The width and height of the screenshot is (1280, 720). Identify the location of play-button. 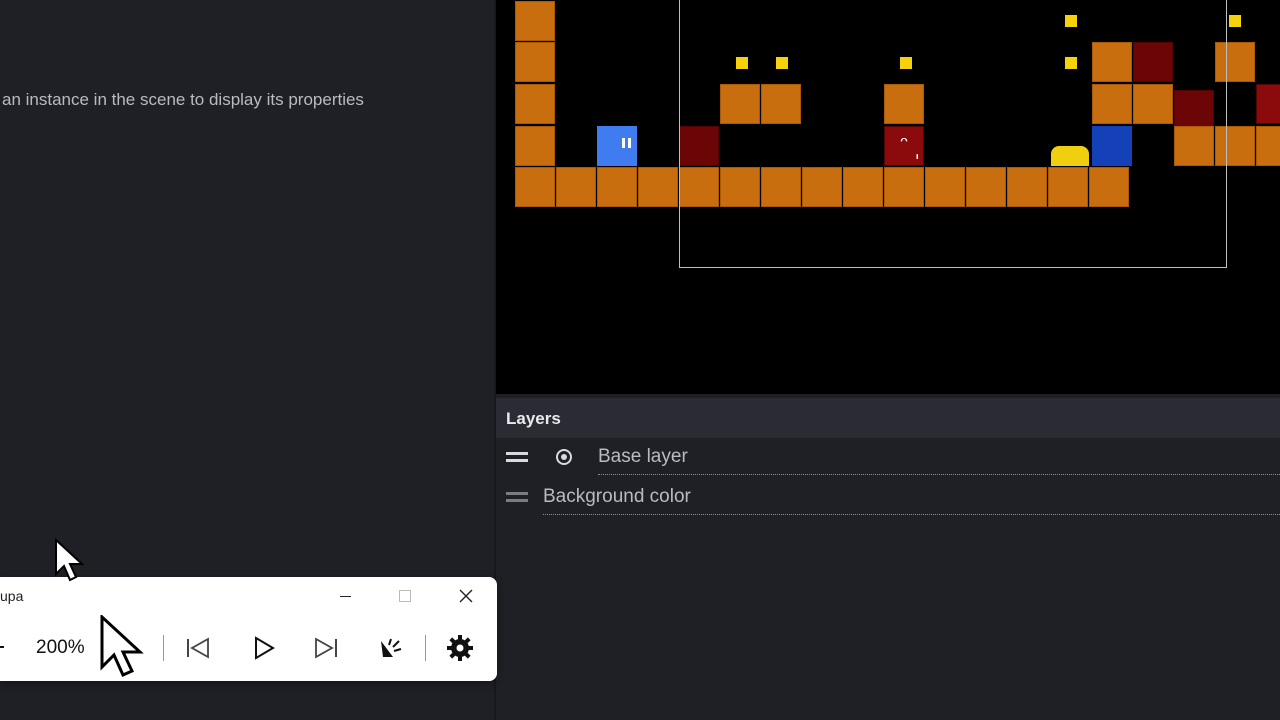
(263, 648).